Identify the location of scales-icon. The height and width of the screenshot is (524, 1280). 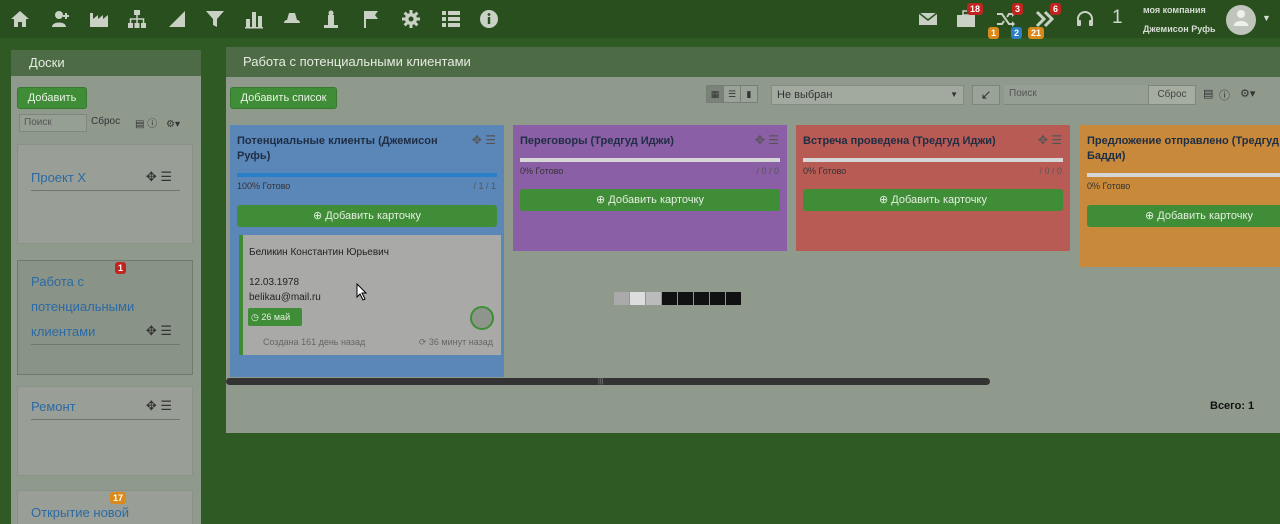
(331, 19).